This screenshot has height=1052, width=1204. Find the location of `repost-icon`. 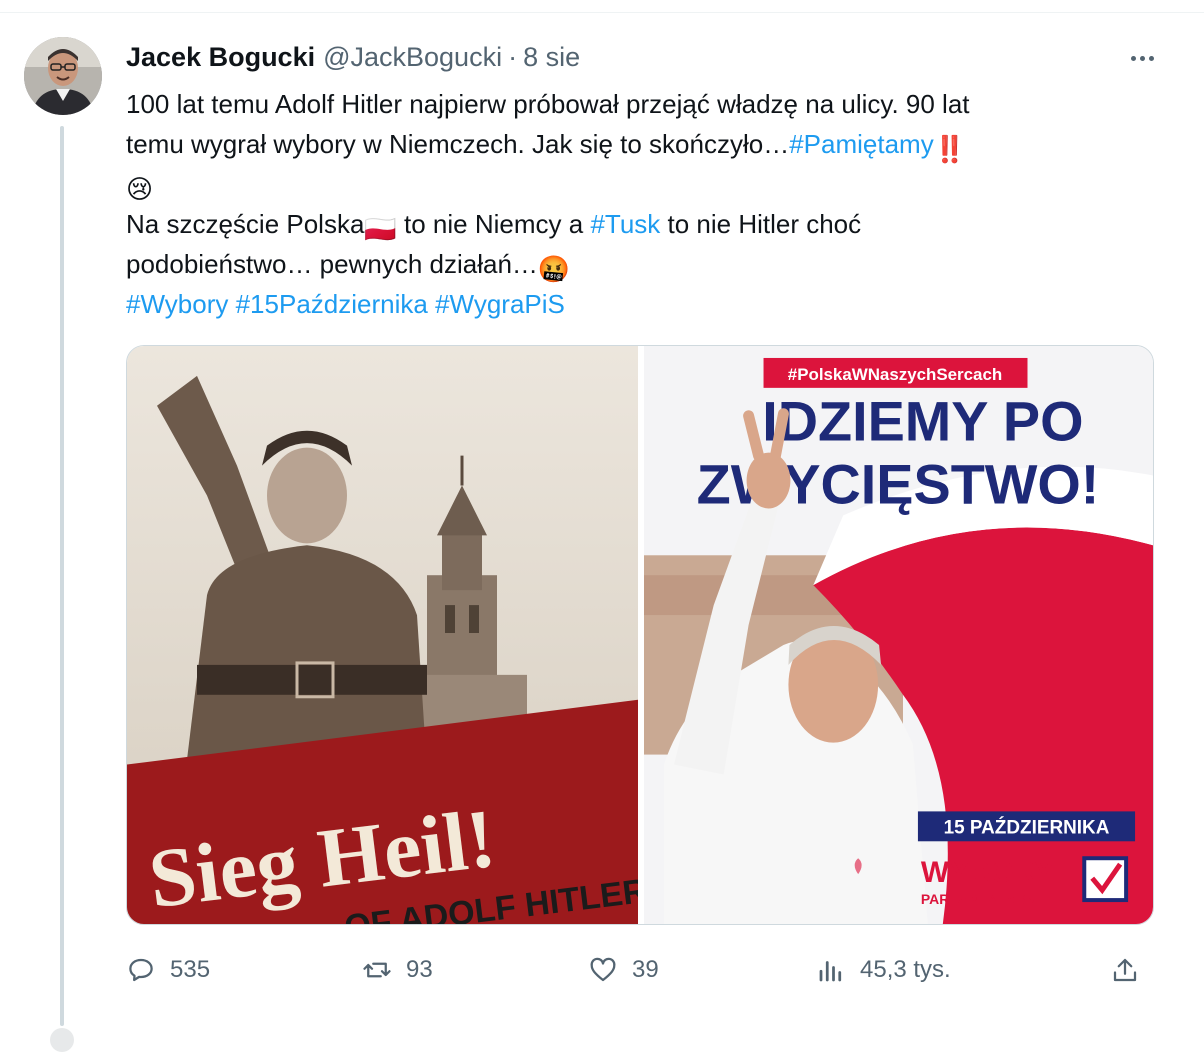

repost-icon is located at coordinates (377, 970).